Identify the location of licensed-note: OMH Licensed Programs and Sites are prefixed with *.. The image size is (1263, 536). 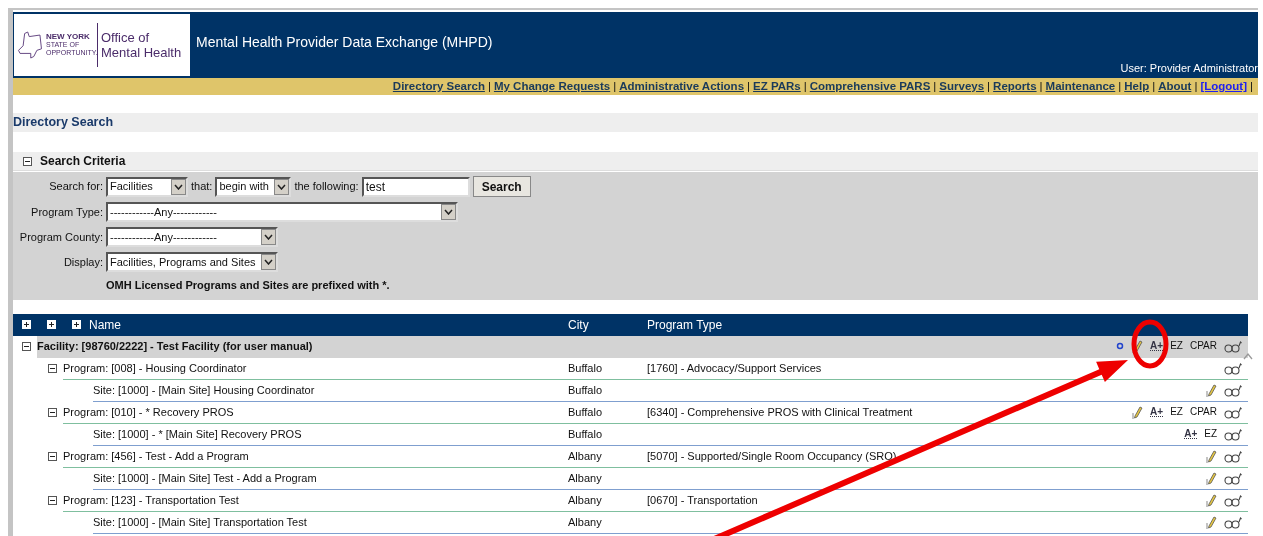
(248, 285).